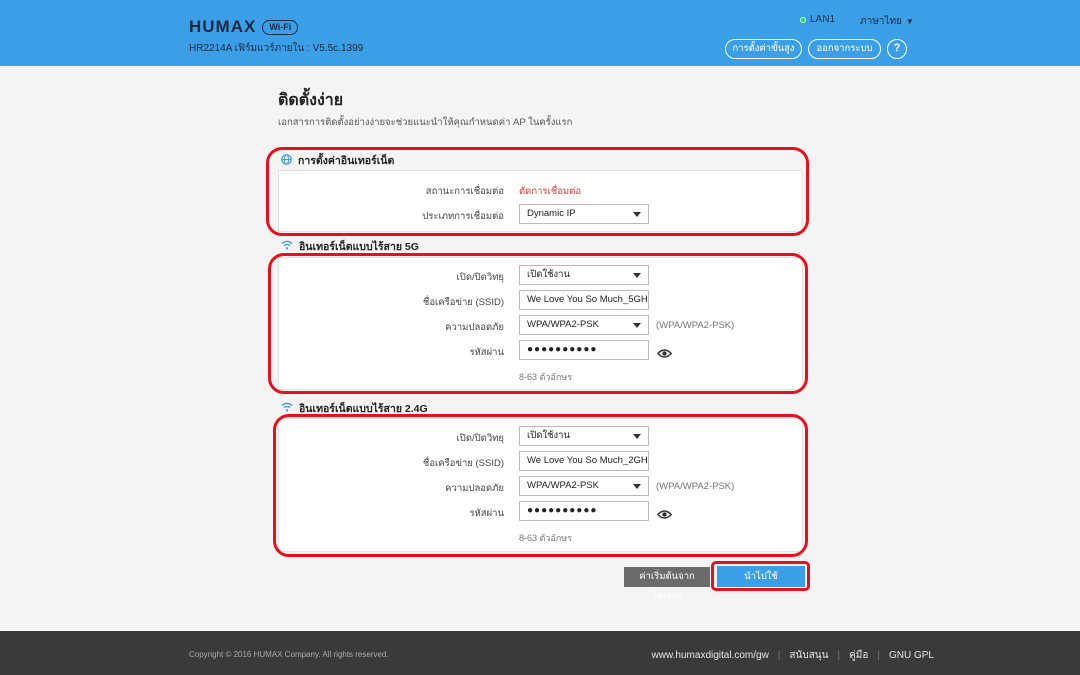  What do you see at coordinates (909, 21) in the screenshot?
I see `chevron-down-icon: ▼` at bounding box center [909, 21].